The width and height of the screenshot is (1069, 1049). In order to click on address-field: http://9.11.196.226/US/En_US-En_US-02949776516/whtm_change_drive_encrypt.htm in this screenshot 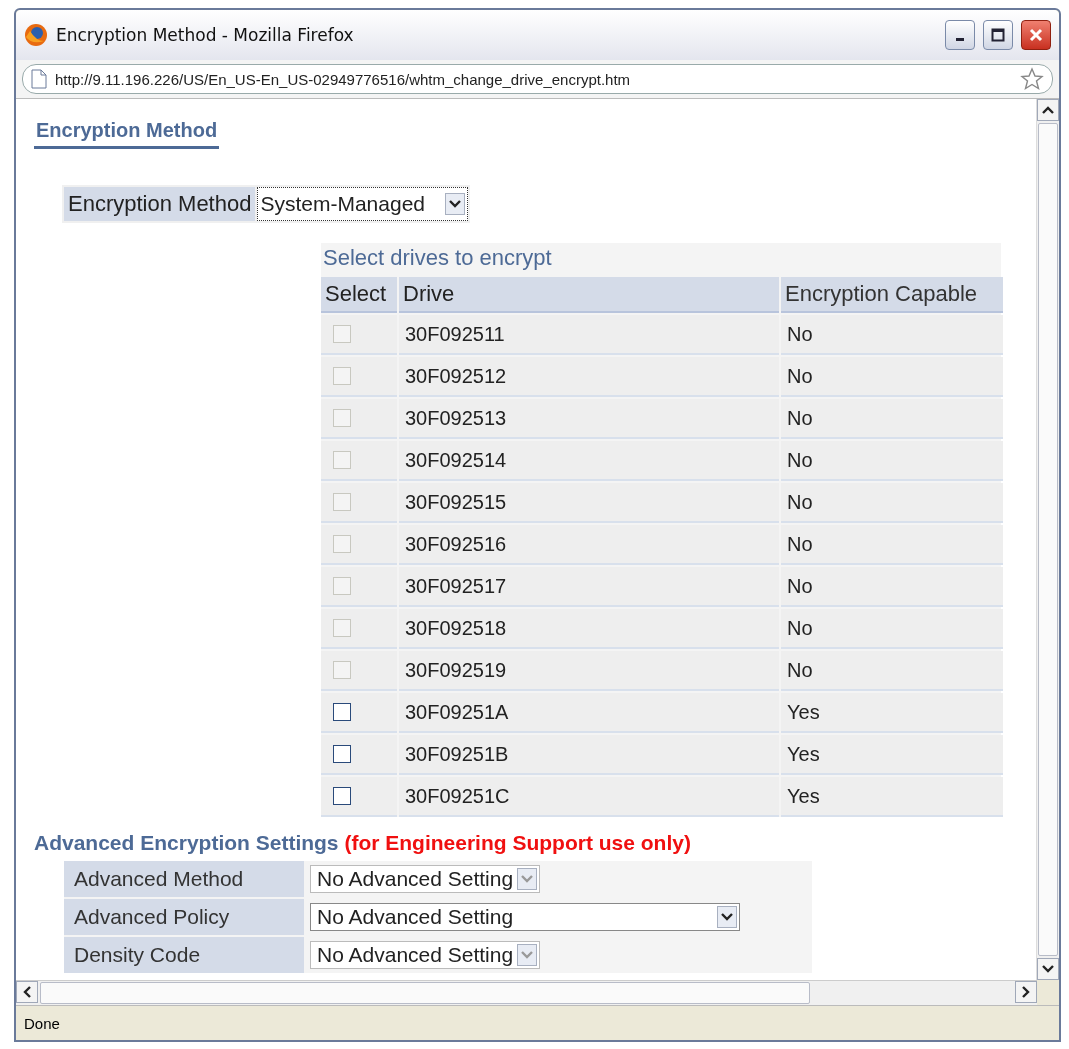, I will do `click(537, 79)`.